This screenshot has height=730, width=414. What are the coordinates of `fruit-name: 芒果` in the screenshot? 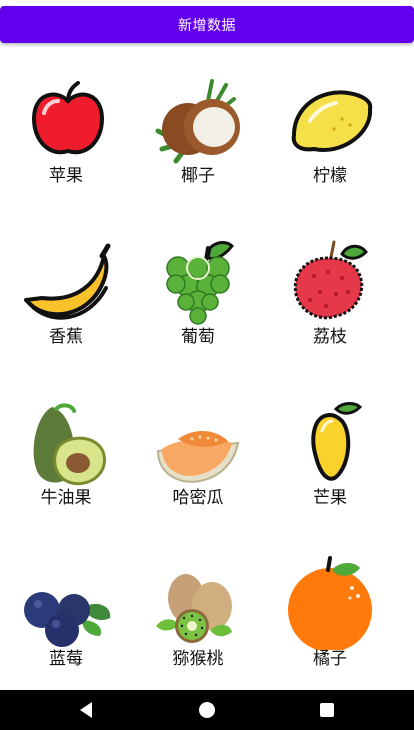 It's located at (330, 498).